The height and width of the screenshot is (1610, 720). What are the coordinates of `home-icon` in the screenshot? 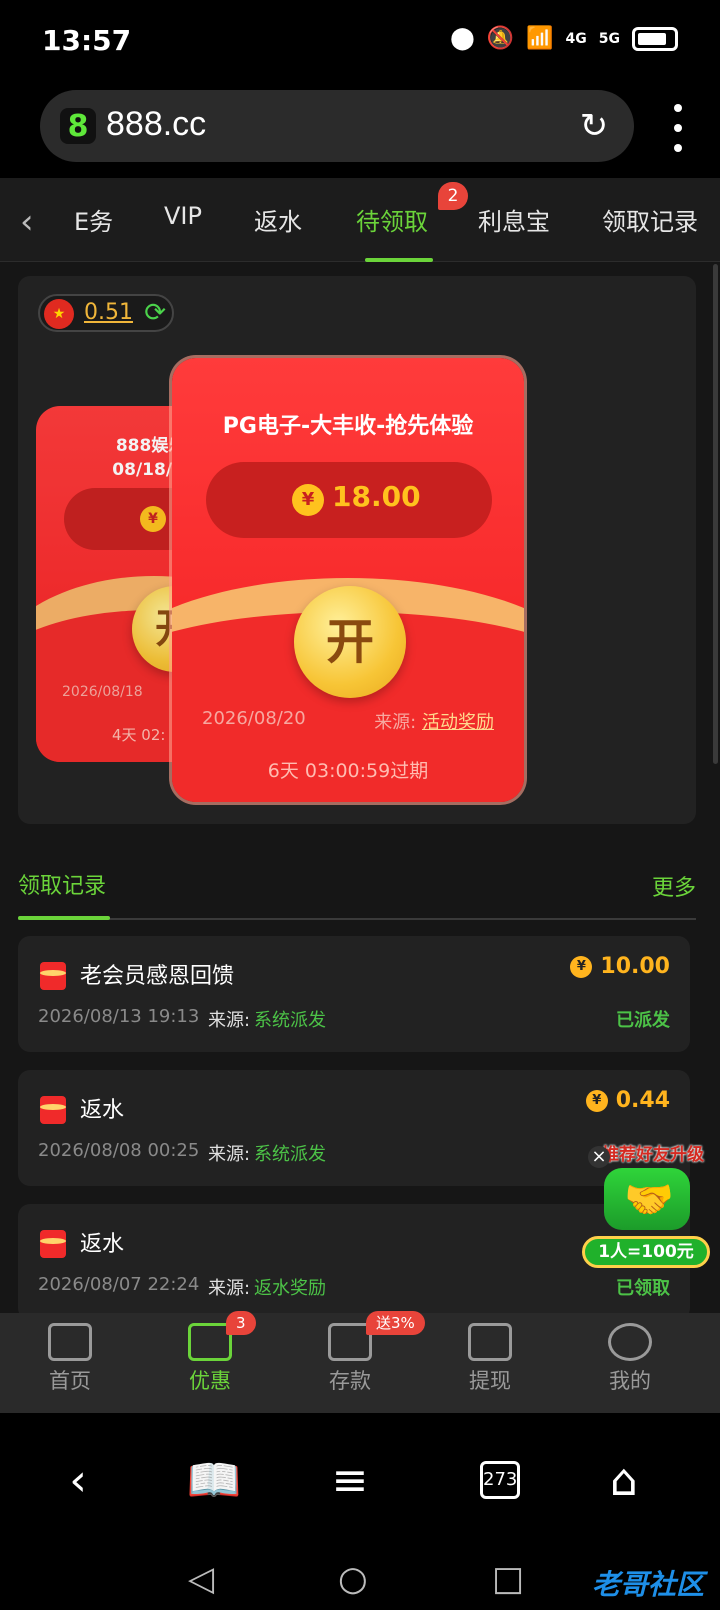 It's located at (70, 1342).